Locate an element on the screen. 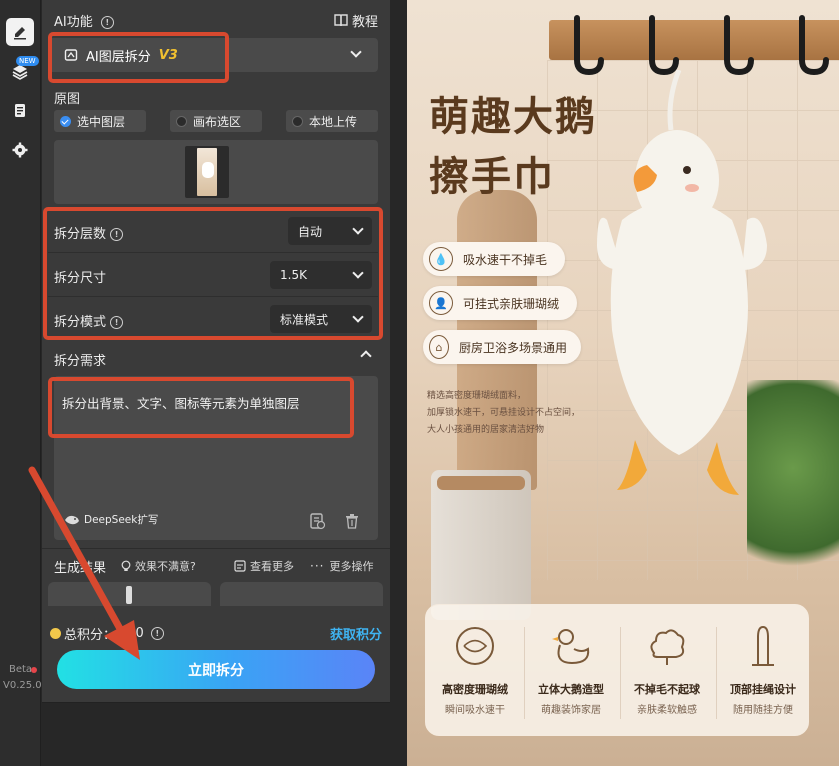 This screenshot has width=839, height=766. feature-sub: 随用随挂方便 is located at coordinates (763, 710).